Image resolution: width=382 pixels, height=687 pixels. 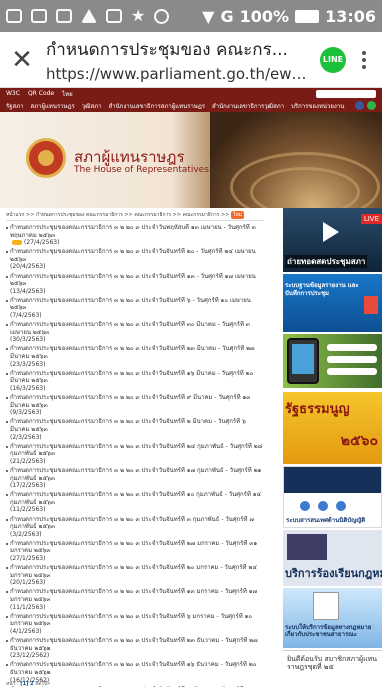 I want to click on pager-pages: [1] 2, so click(x=26, y=684).